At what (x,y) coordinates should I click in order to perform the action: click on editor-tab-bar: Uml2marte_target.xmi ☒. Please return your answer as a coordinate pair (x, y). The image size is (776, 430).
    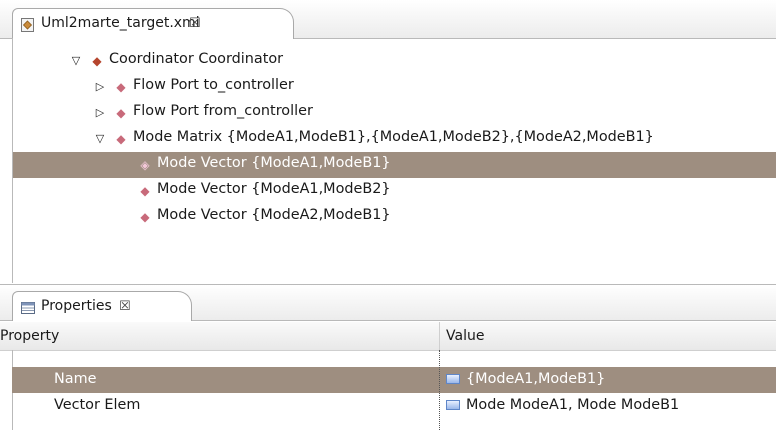
    Looking at the image, I should click on (388, 19).